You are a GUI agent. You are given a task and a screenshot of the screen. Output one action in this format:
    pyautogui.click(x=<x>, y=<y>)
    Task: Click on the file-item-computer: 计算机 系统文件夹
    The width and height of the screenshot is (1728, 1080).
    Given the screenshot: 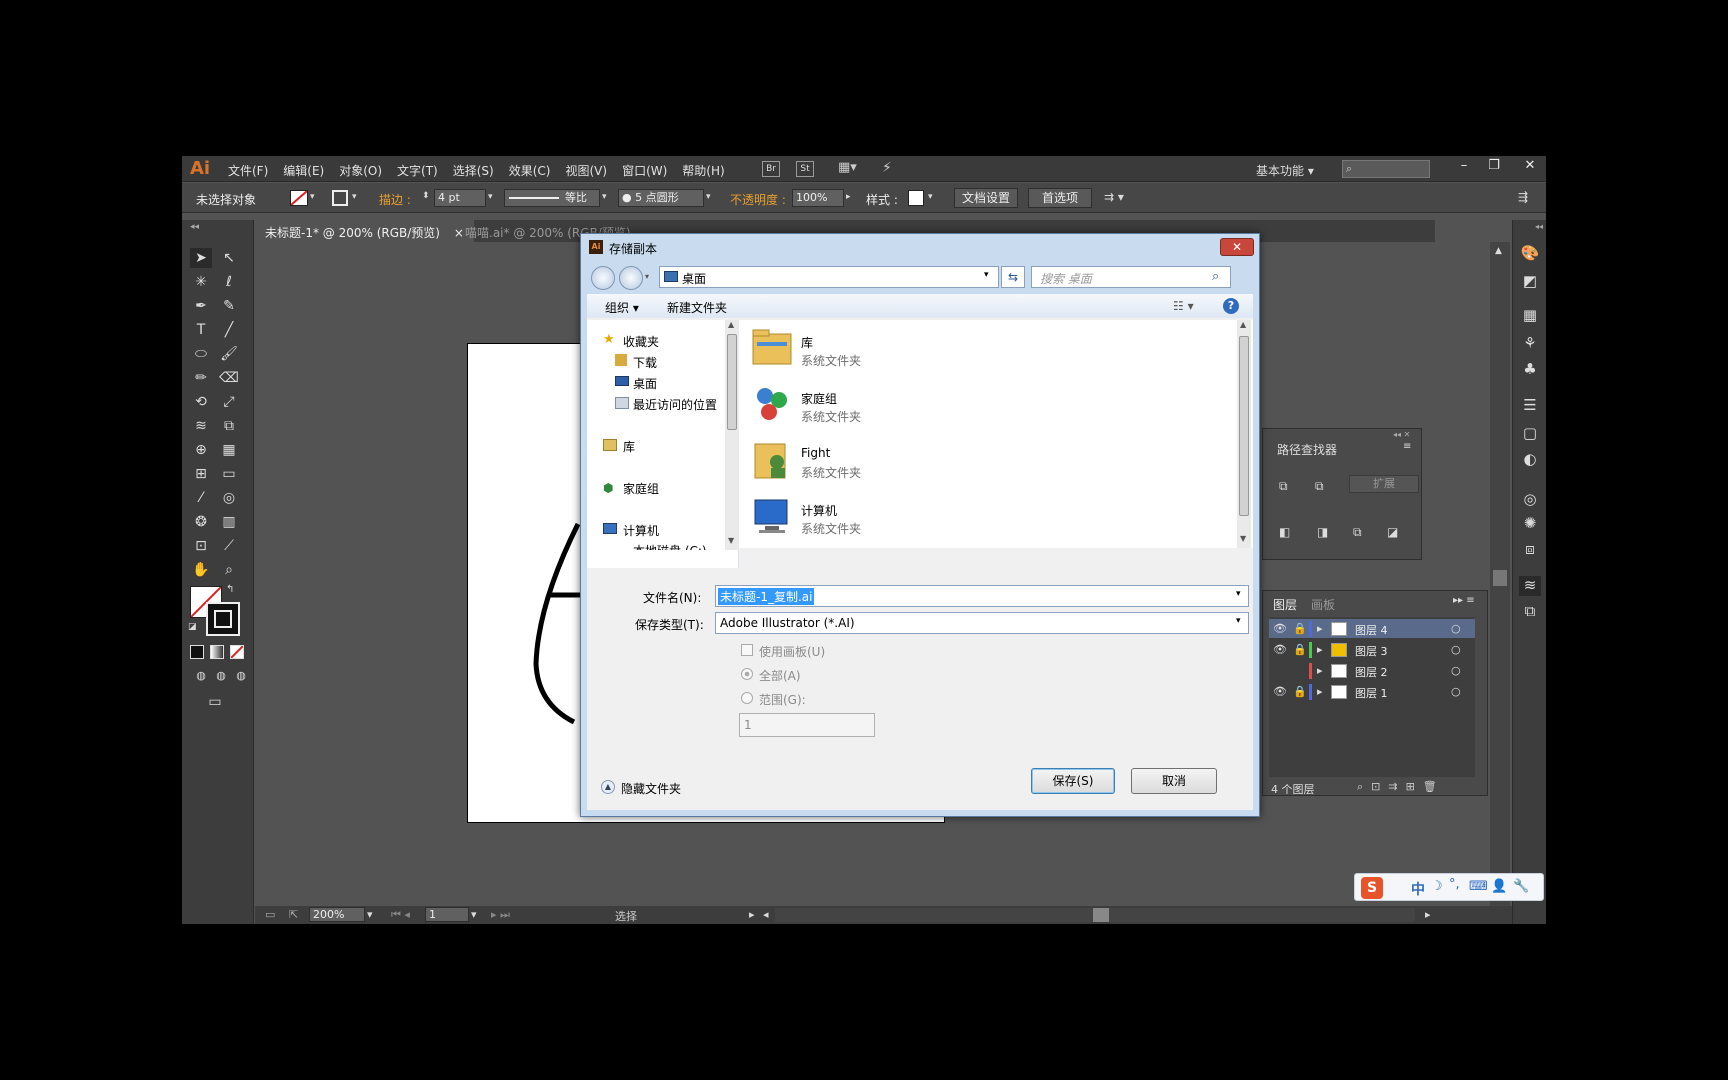 What is the action you would take?
    pyautogui.click(x=895, y=516)
    